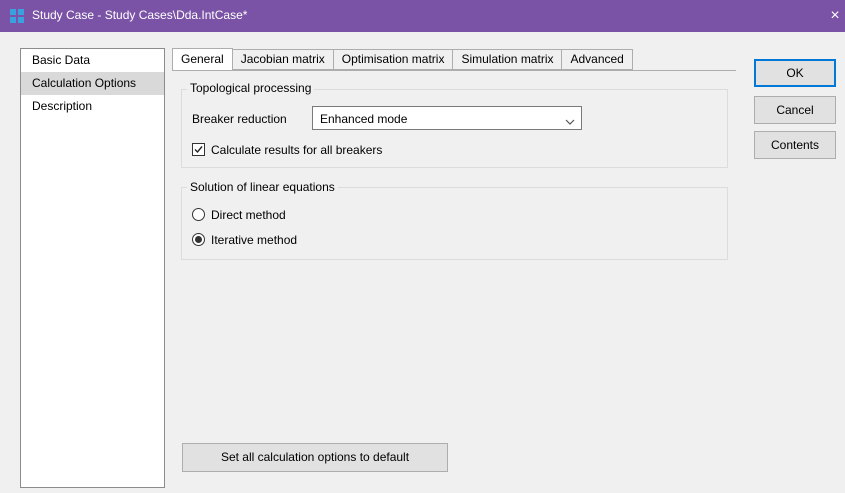  Describe the element at coordinates (198, 214) in the screenshot. I see `direct-method-radio` at that location.